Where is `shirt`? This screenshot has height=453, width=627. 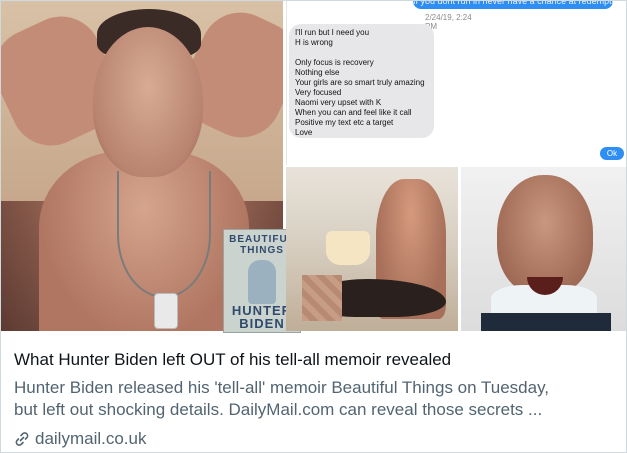 shirt is located at coordinates (546, 322).